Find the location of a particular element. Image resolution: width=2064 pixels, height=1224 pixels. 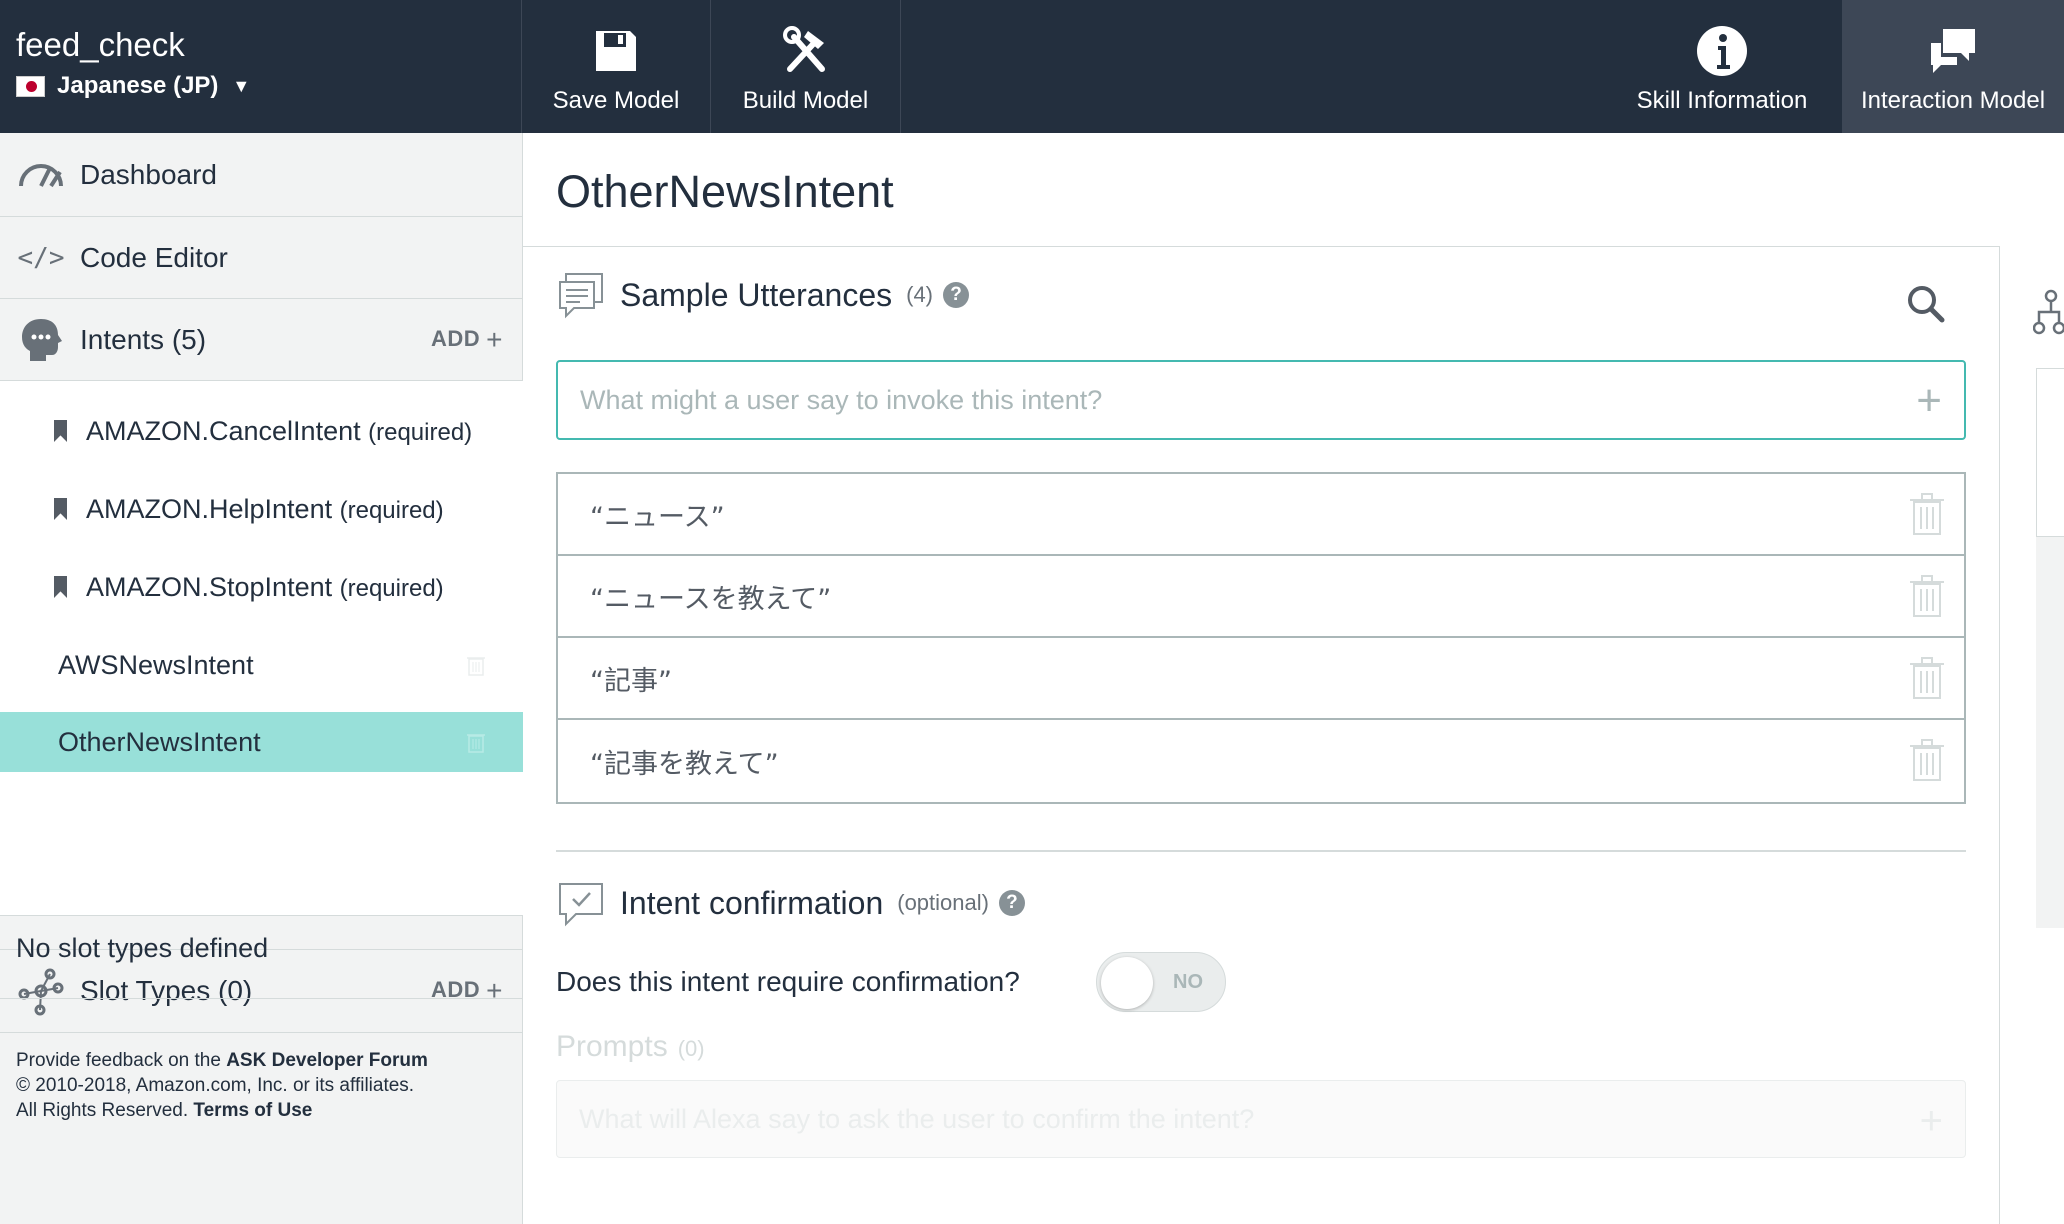

locale-dropdown: Japanese (JP) ▼ is located at coordinates (133, 86).